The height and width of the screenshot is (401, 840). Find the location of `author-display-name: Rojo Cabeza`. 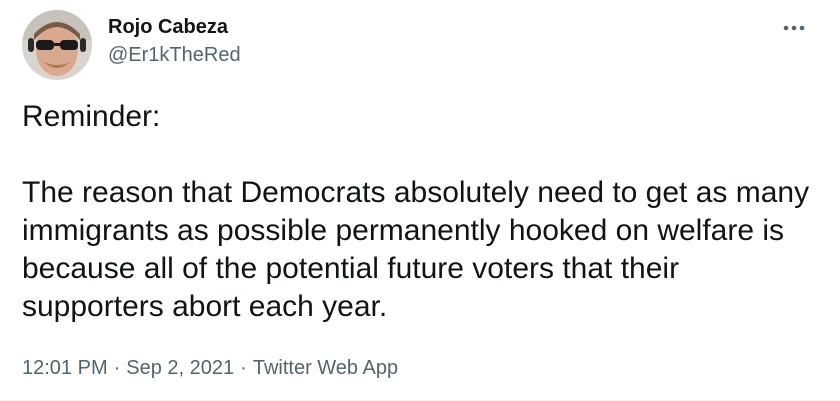

author-display-name: Rojo Cabeza is located at coordinates (174, 27).